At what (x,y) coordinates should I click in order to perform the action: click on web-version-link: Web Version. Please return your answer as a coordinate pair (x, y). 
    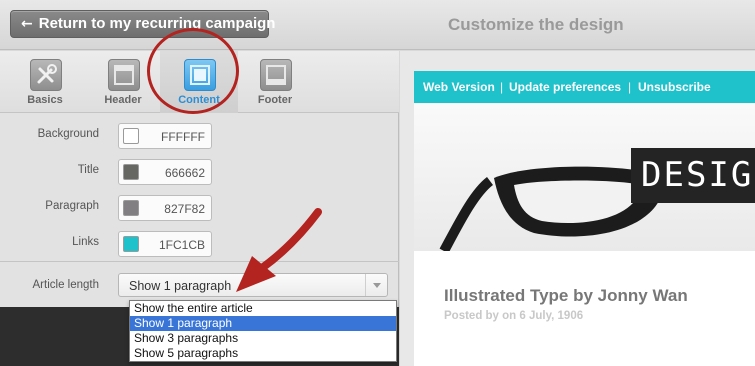
    Looking at the image, I should click on (459, 87).